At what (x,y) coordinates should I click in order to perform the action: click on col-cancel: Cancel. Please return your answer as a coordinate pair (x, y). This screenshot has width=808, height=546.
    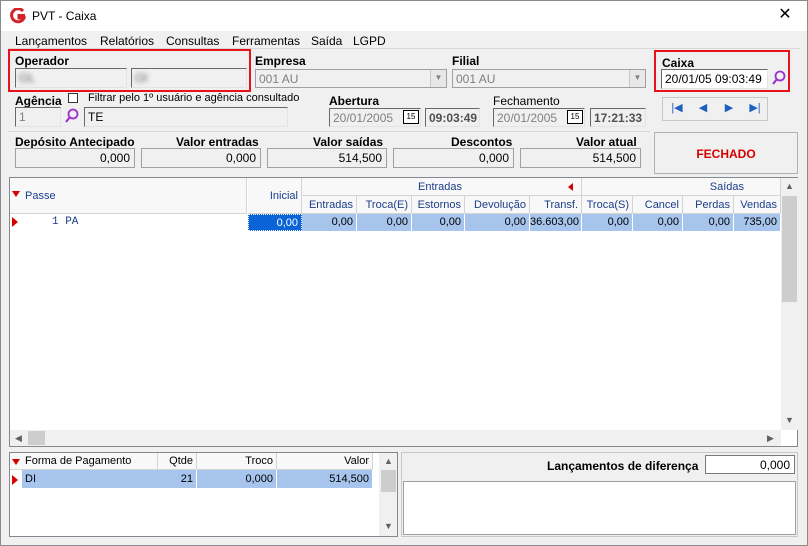
    Looking at the image, I should click on (658, 205).